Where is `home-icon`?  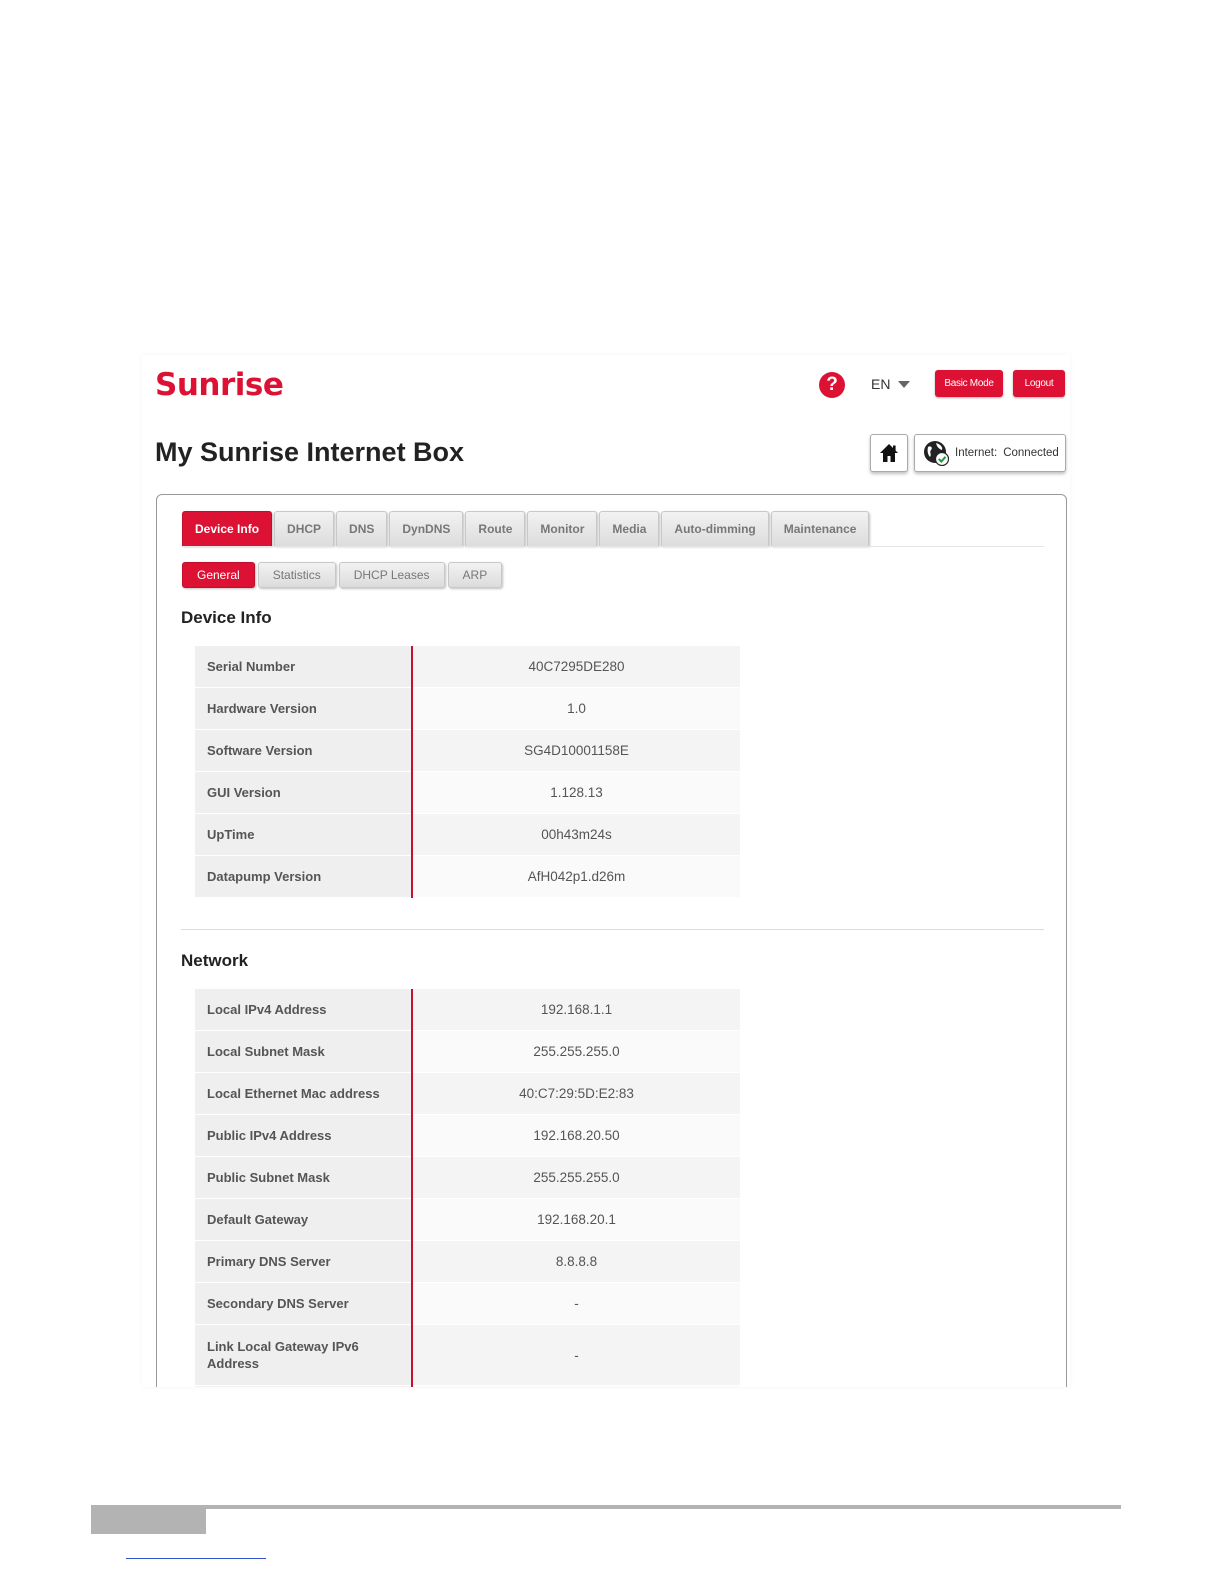 home-icon is located at coordinates (889, 453).